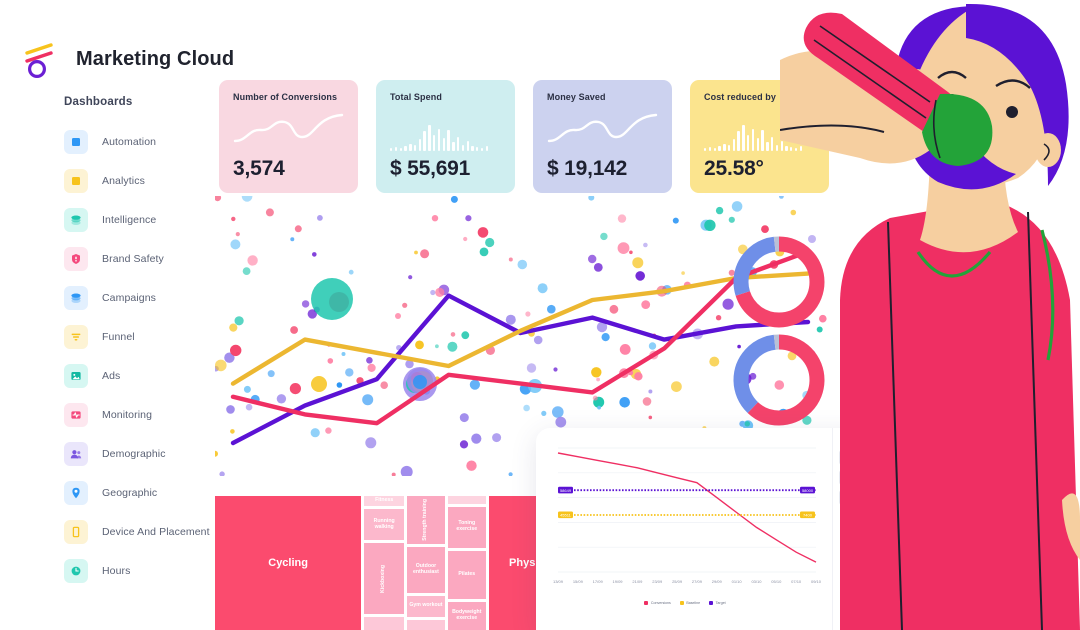  I want to click on legend-item: Target, so click(717, 603).